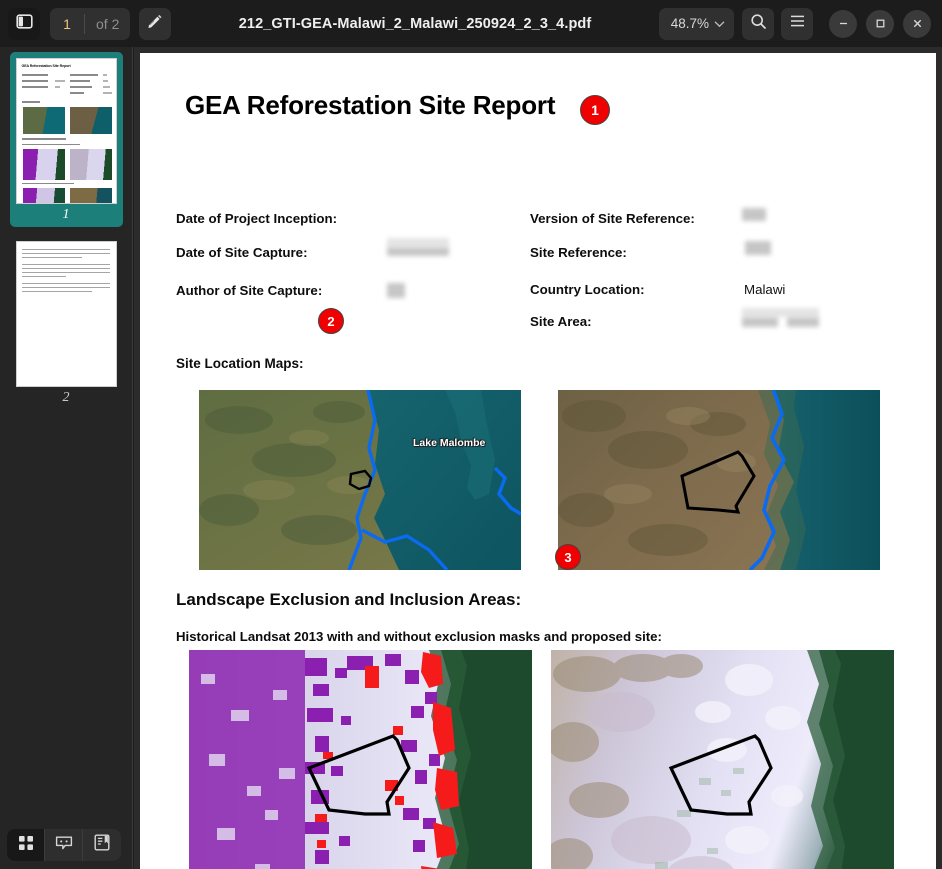 Image resolution: width=942 pixels, height=869 pixels. Describe the element at coordinates (780, 312) in the screenshot. I see `redacted-value-site-area-a` at that location.